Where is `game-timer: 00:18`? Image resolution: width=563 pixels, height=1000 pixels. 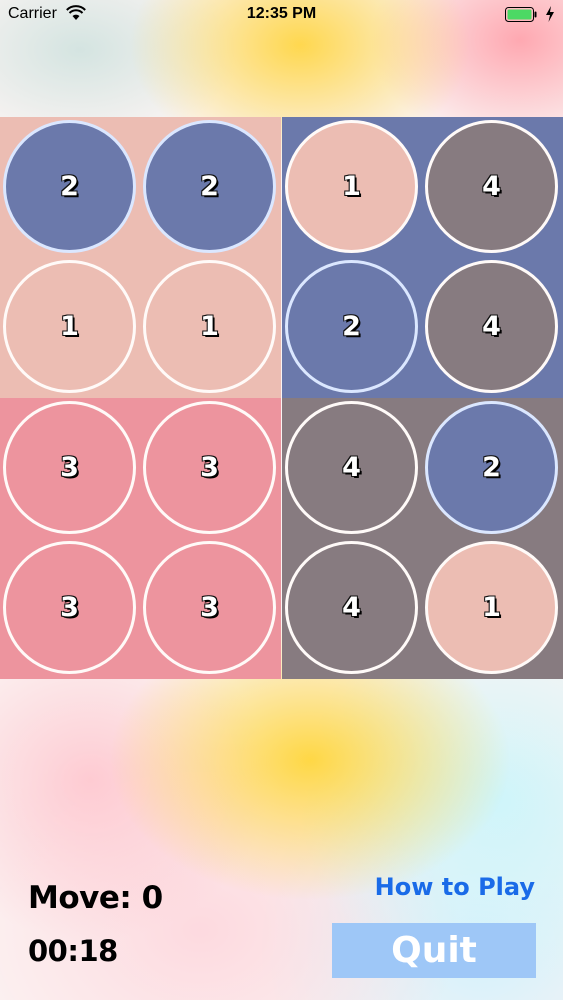 game-timer: 00:18 is located at coordinates (73, 951).